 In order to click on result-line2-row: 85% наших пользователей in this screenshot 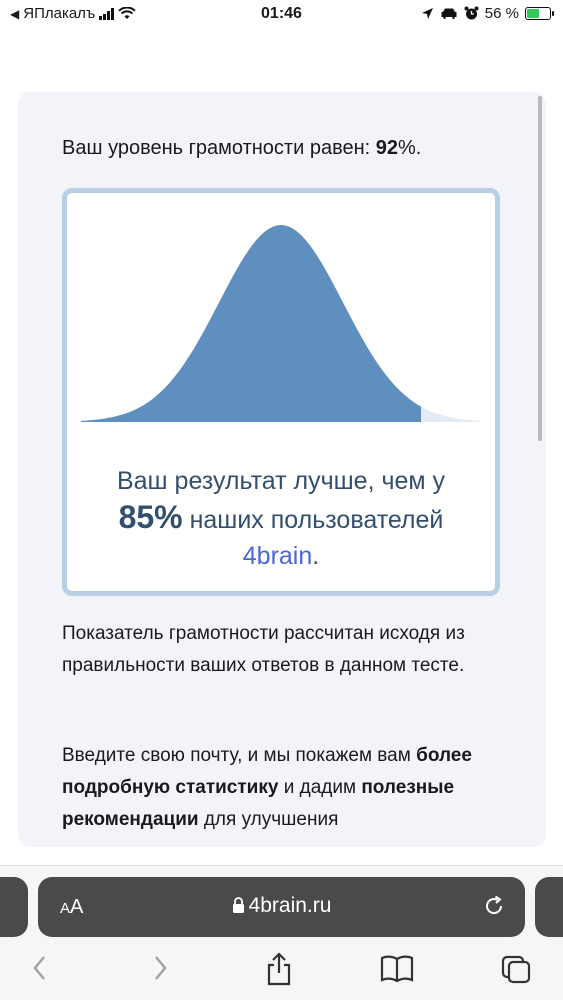, I will do `click(281, 518)`.